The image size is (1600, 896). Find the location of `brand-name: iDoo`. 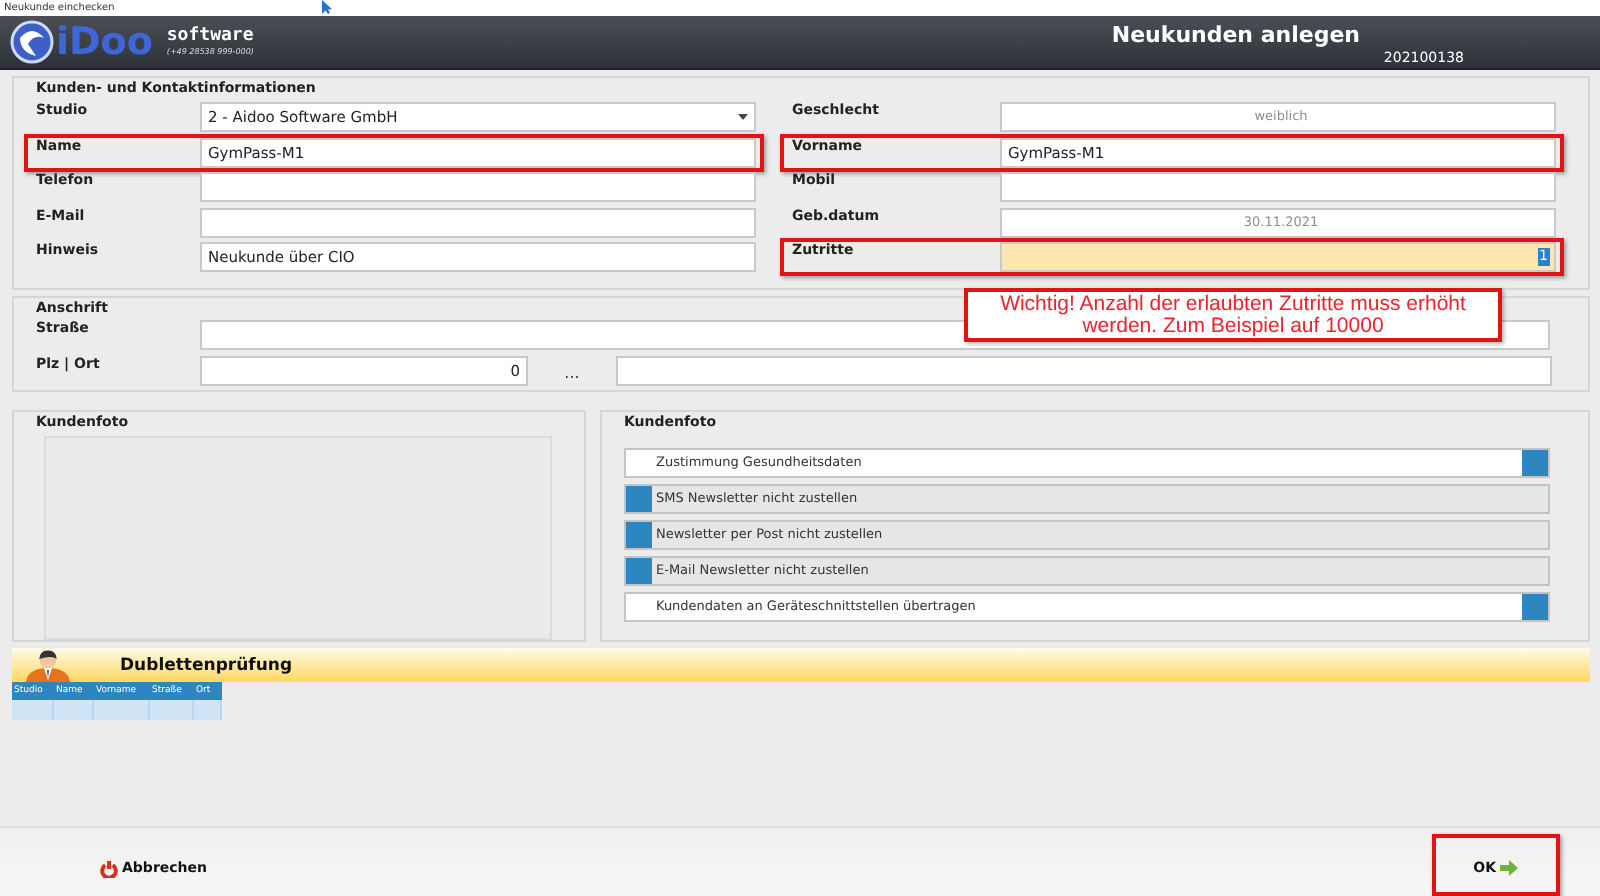

brand-name: iDoo is located at coordinates (104, 42).